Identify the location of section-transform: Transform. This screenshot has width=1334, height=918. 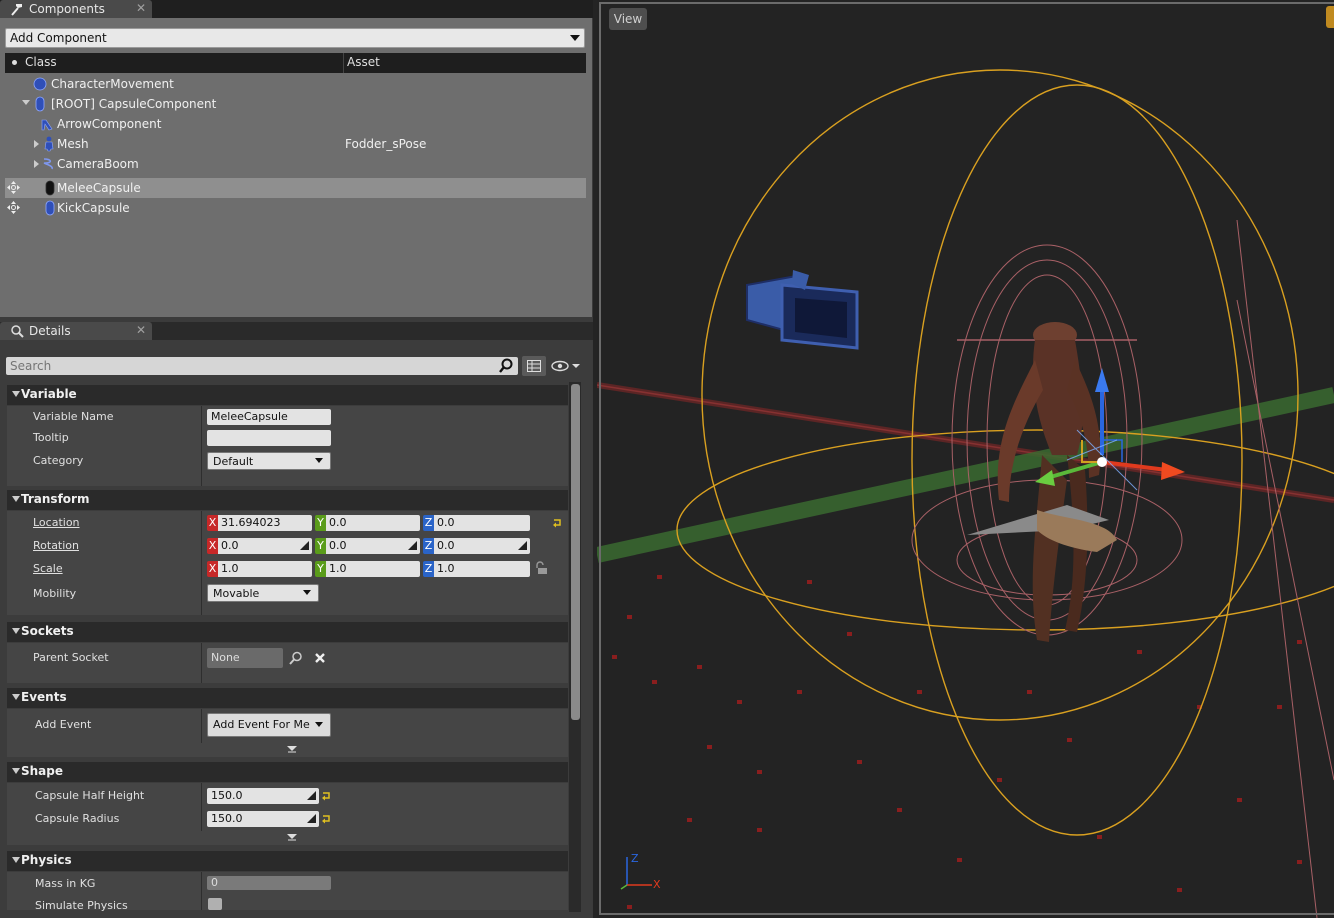
(287, 500).